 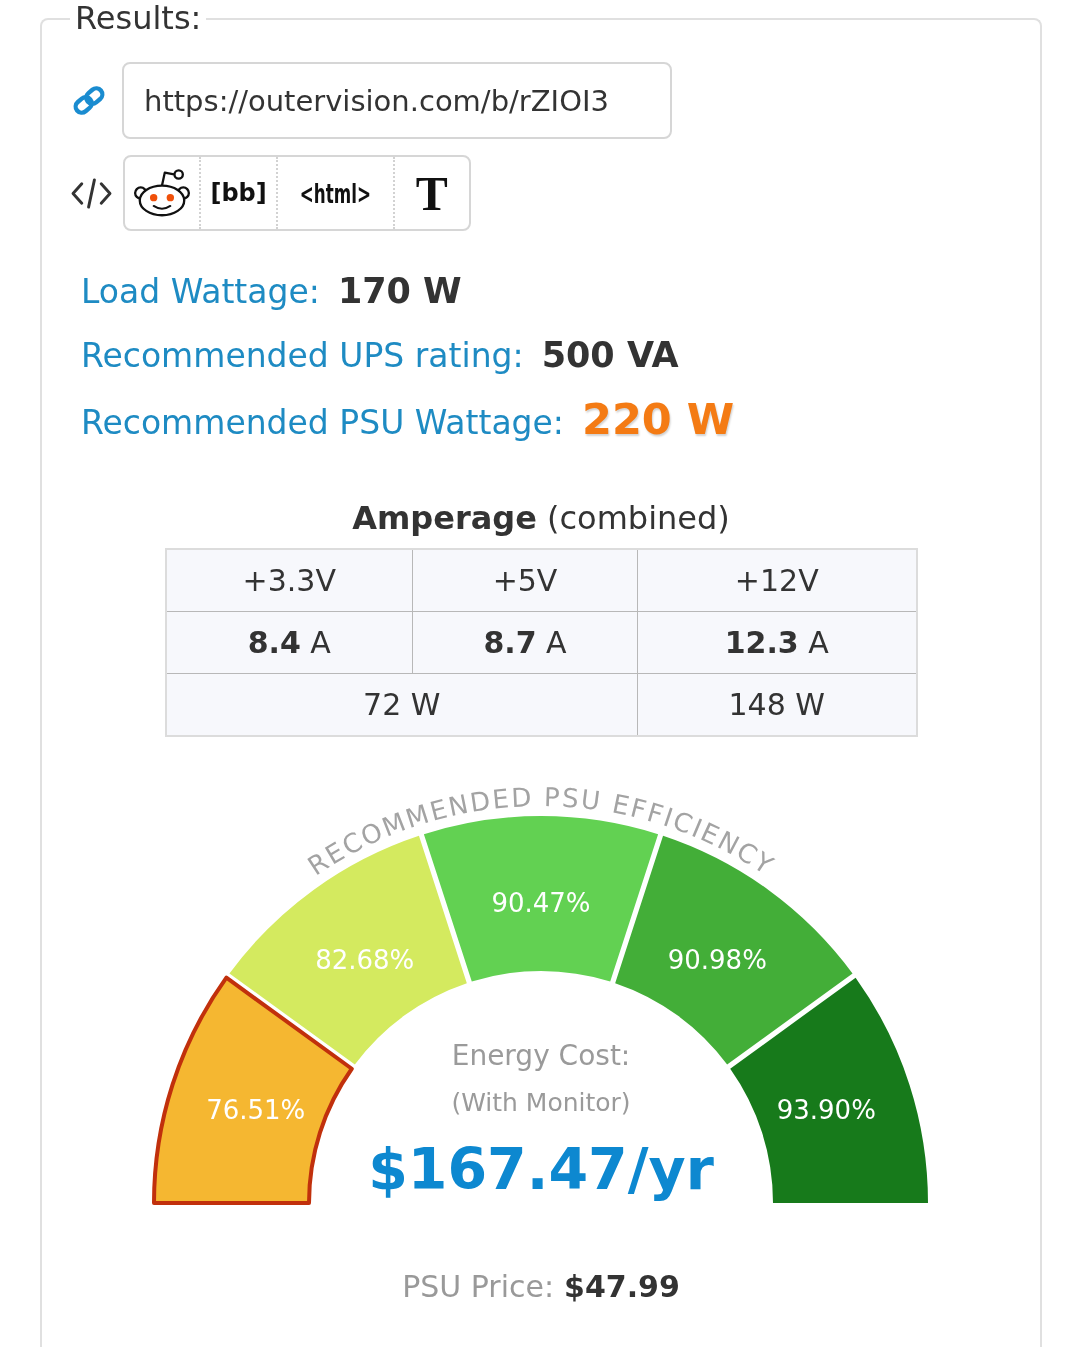 What do you see at coordinates (289, 580) in the screenshot?
I see `table-cell: +3.3V` at bounding box center [289, 580].